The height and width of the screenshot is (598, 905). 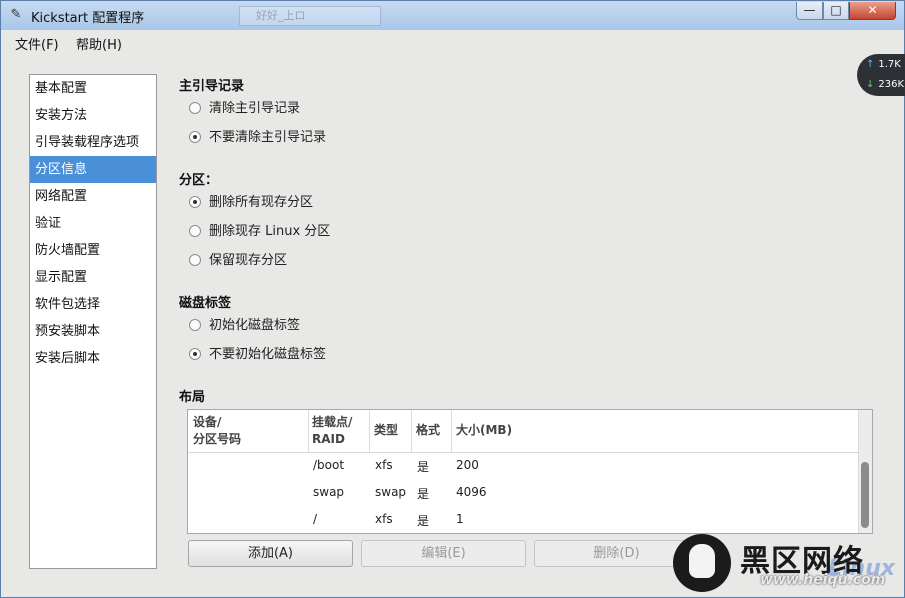 What do you see at coordinates (259, 232) in the screenshot?
I see `radio-remove-linux-partitions: 删除现存 Linux 分区` at bounding box center [259, 232].